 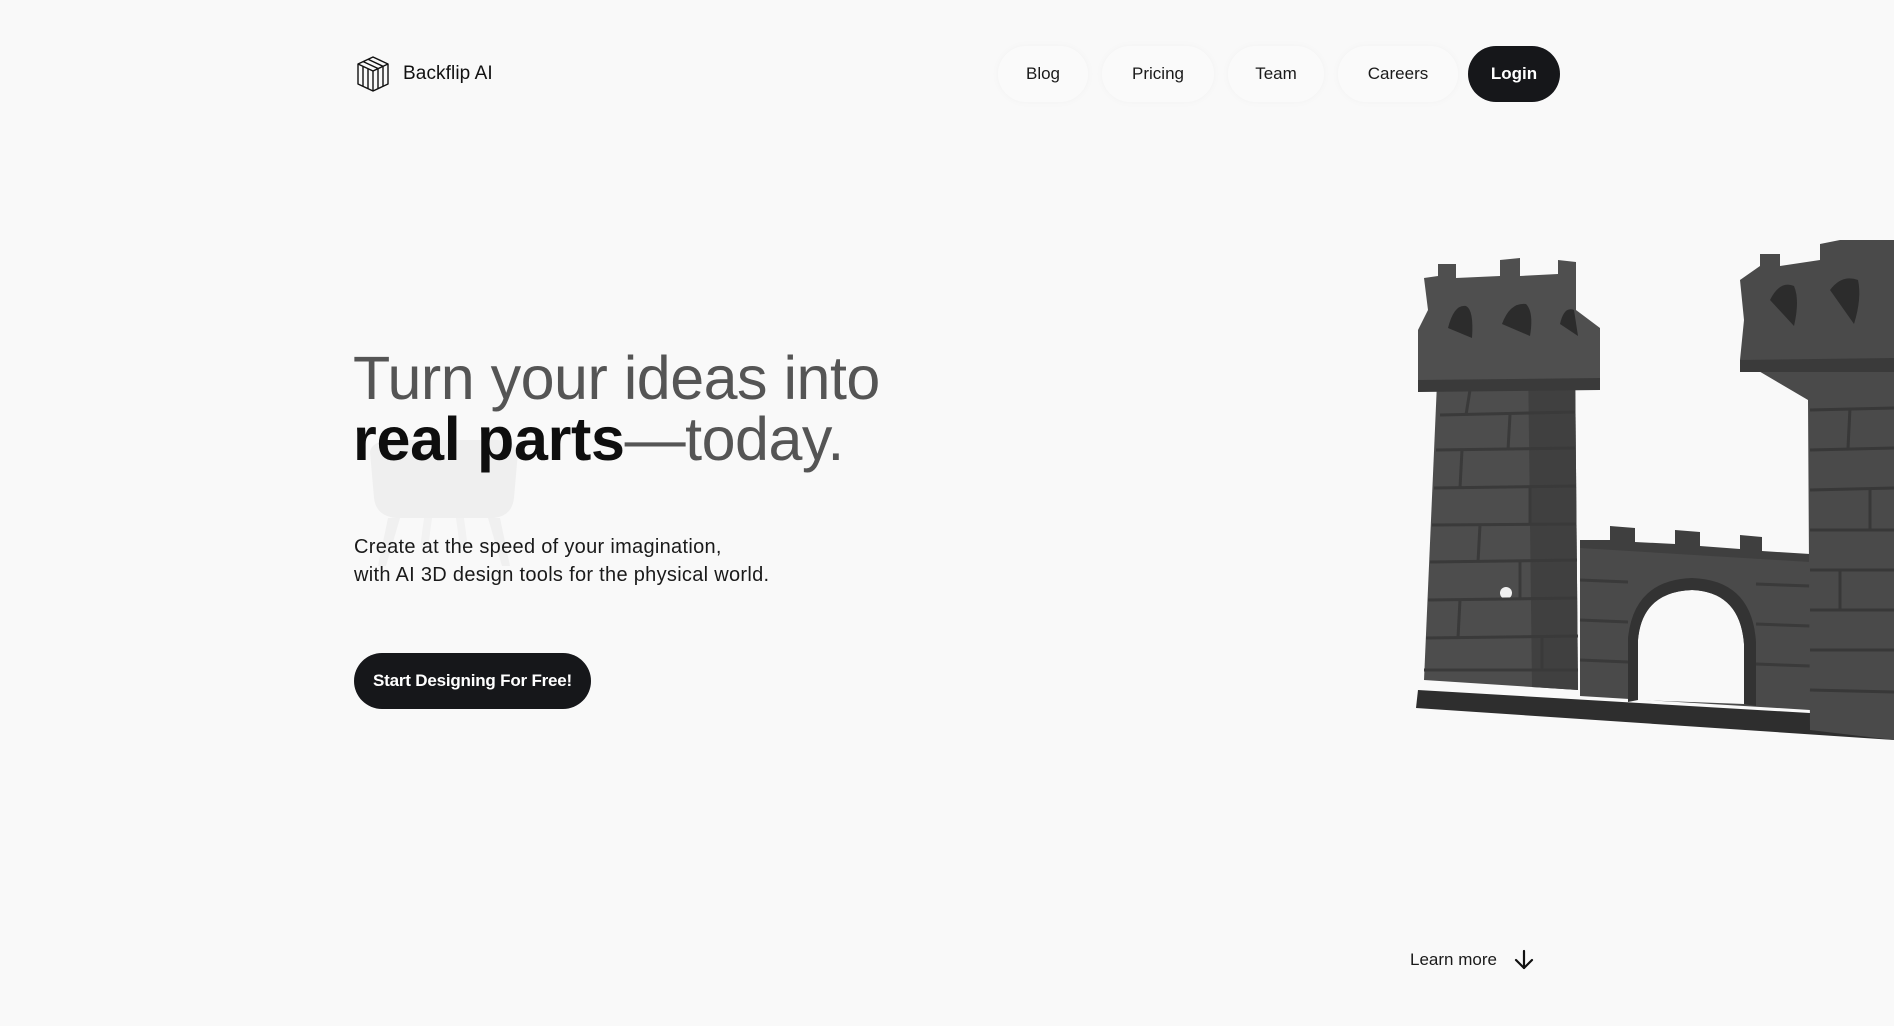 I want to click on castle-model-icon, so click(x=1655, y=490).